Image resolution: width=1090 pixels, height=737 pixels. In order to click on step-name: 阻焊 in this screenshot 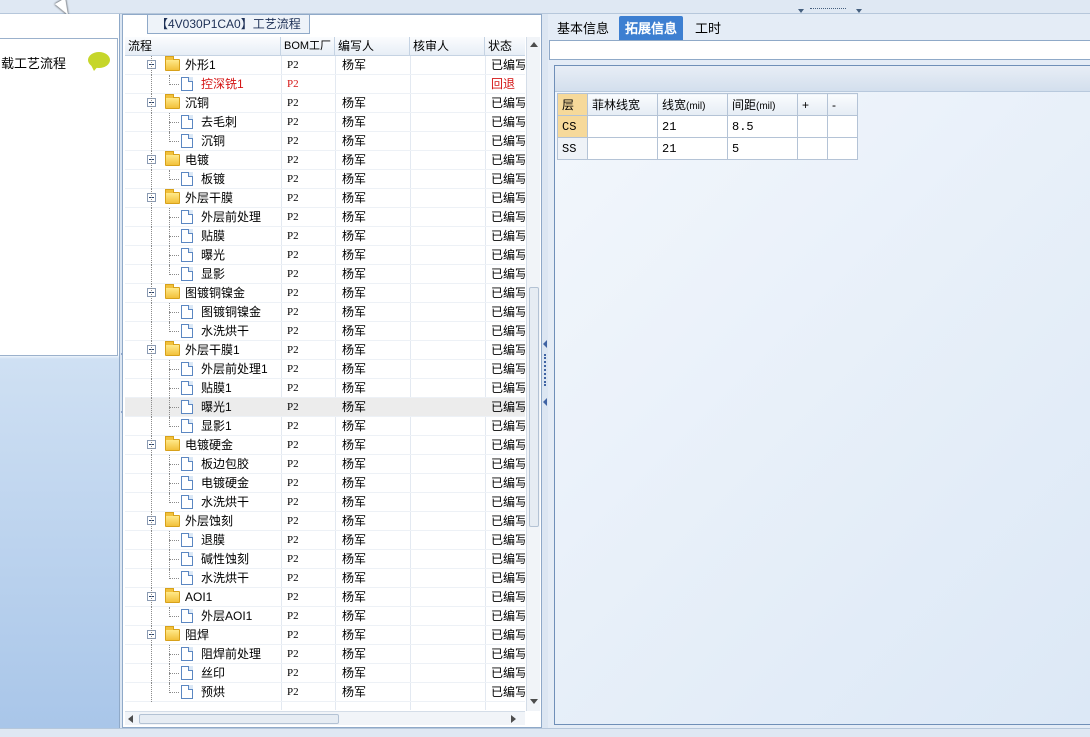, I will do `click(197, 635)`.